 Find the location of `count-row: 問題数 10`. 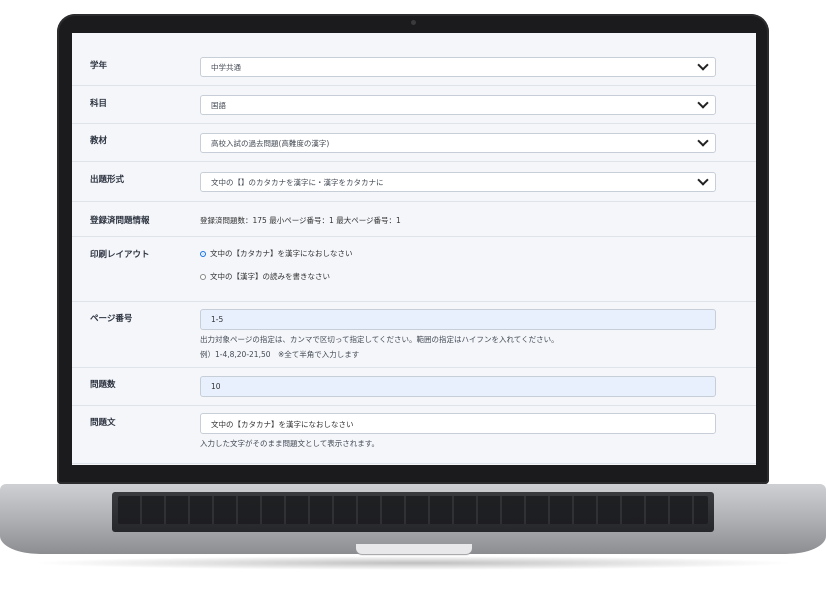

count-row: 問題数 10 is located at coordinates (414, 386).